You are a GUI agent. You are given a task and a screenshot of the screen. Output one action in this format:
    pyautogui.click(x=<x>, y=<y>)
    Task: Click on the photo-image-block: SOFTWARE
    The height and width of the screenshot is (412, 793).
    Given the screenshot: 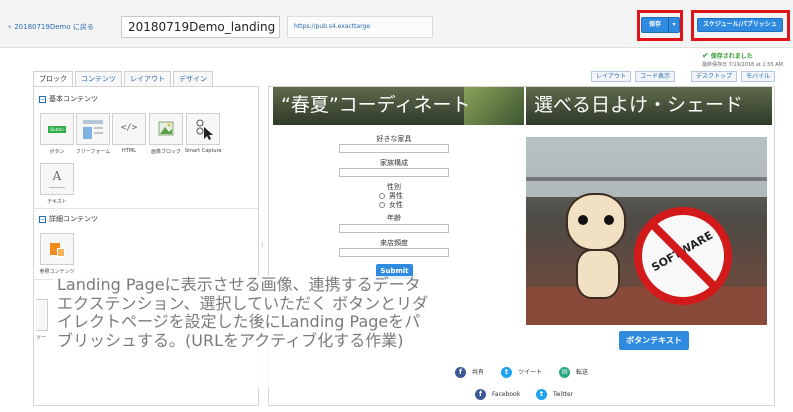 What is the action you would take?
    pyautogui.click(x=646, y=231)
    